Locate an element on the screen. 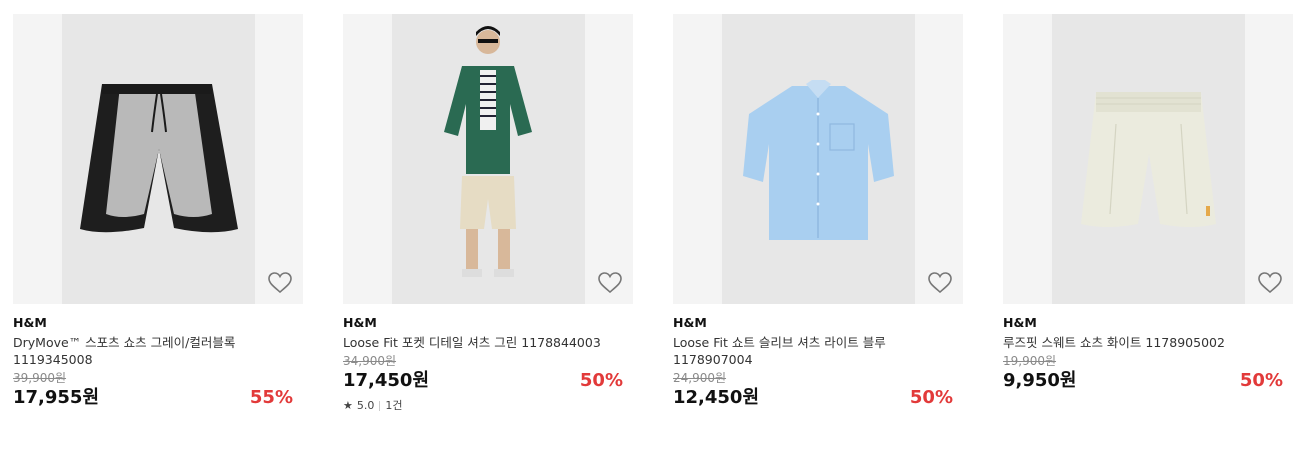 Image resolution: width=1306 pixels, height=467 pixels. rating-row: ★ 5.0 1건 is located at coordinates (488, 406).